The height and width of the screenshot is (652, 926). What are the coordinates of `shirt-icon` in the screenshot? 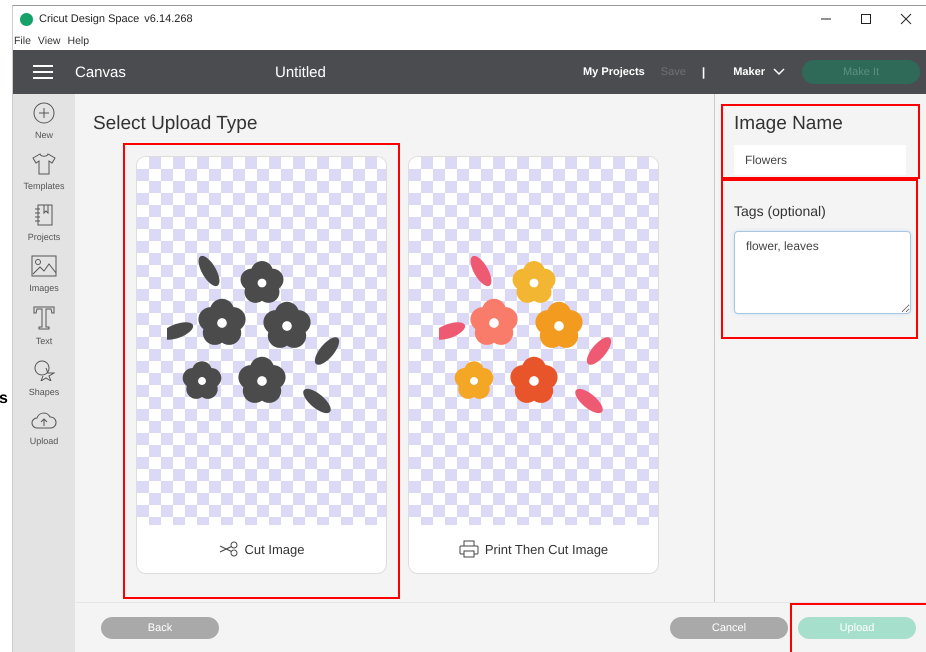 It's located at (44, 164).